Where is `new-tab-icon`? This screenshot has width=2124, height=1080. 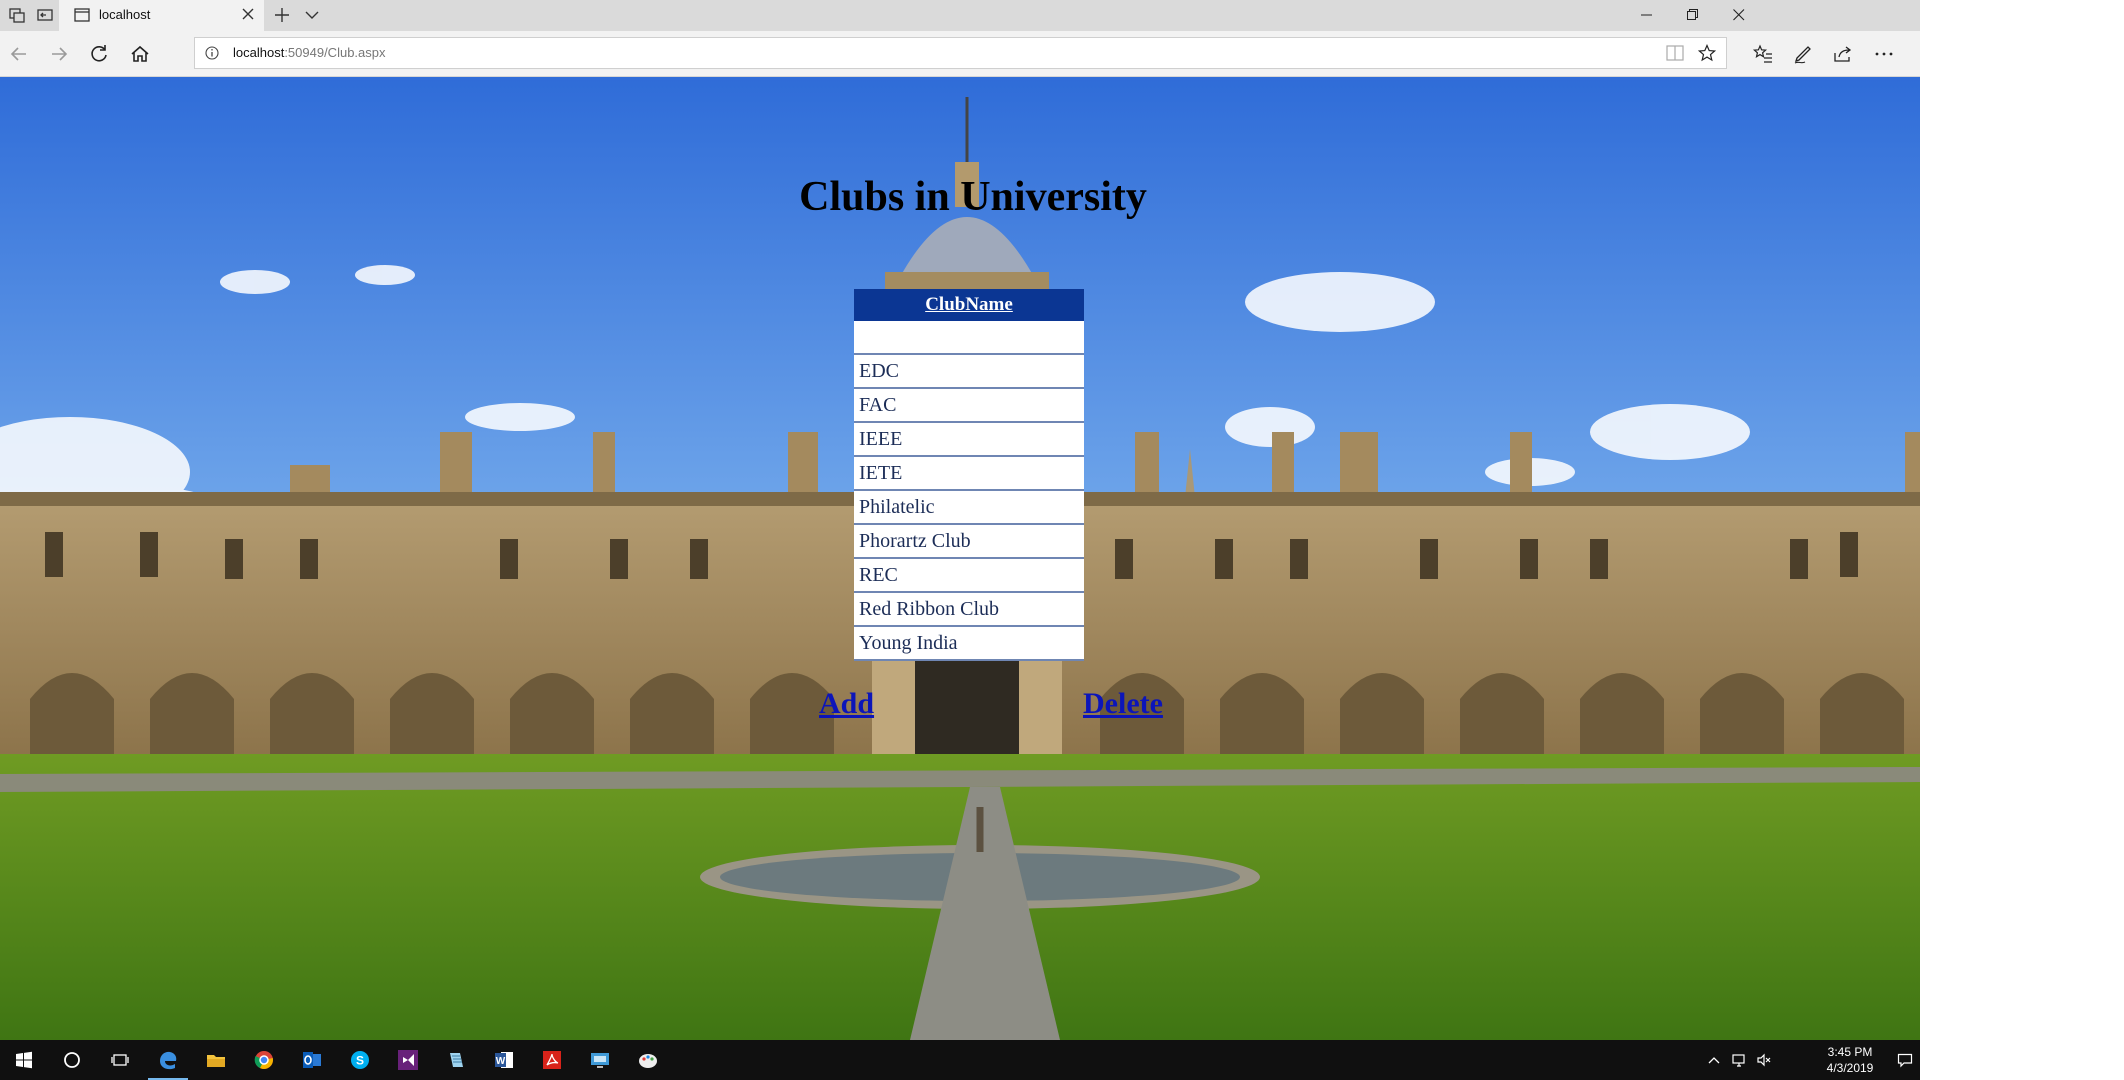
new-tab-icon is located at coordinates (282, 15).